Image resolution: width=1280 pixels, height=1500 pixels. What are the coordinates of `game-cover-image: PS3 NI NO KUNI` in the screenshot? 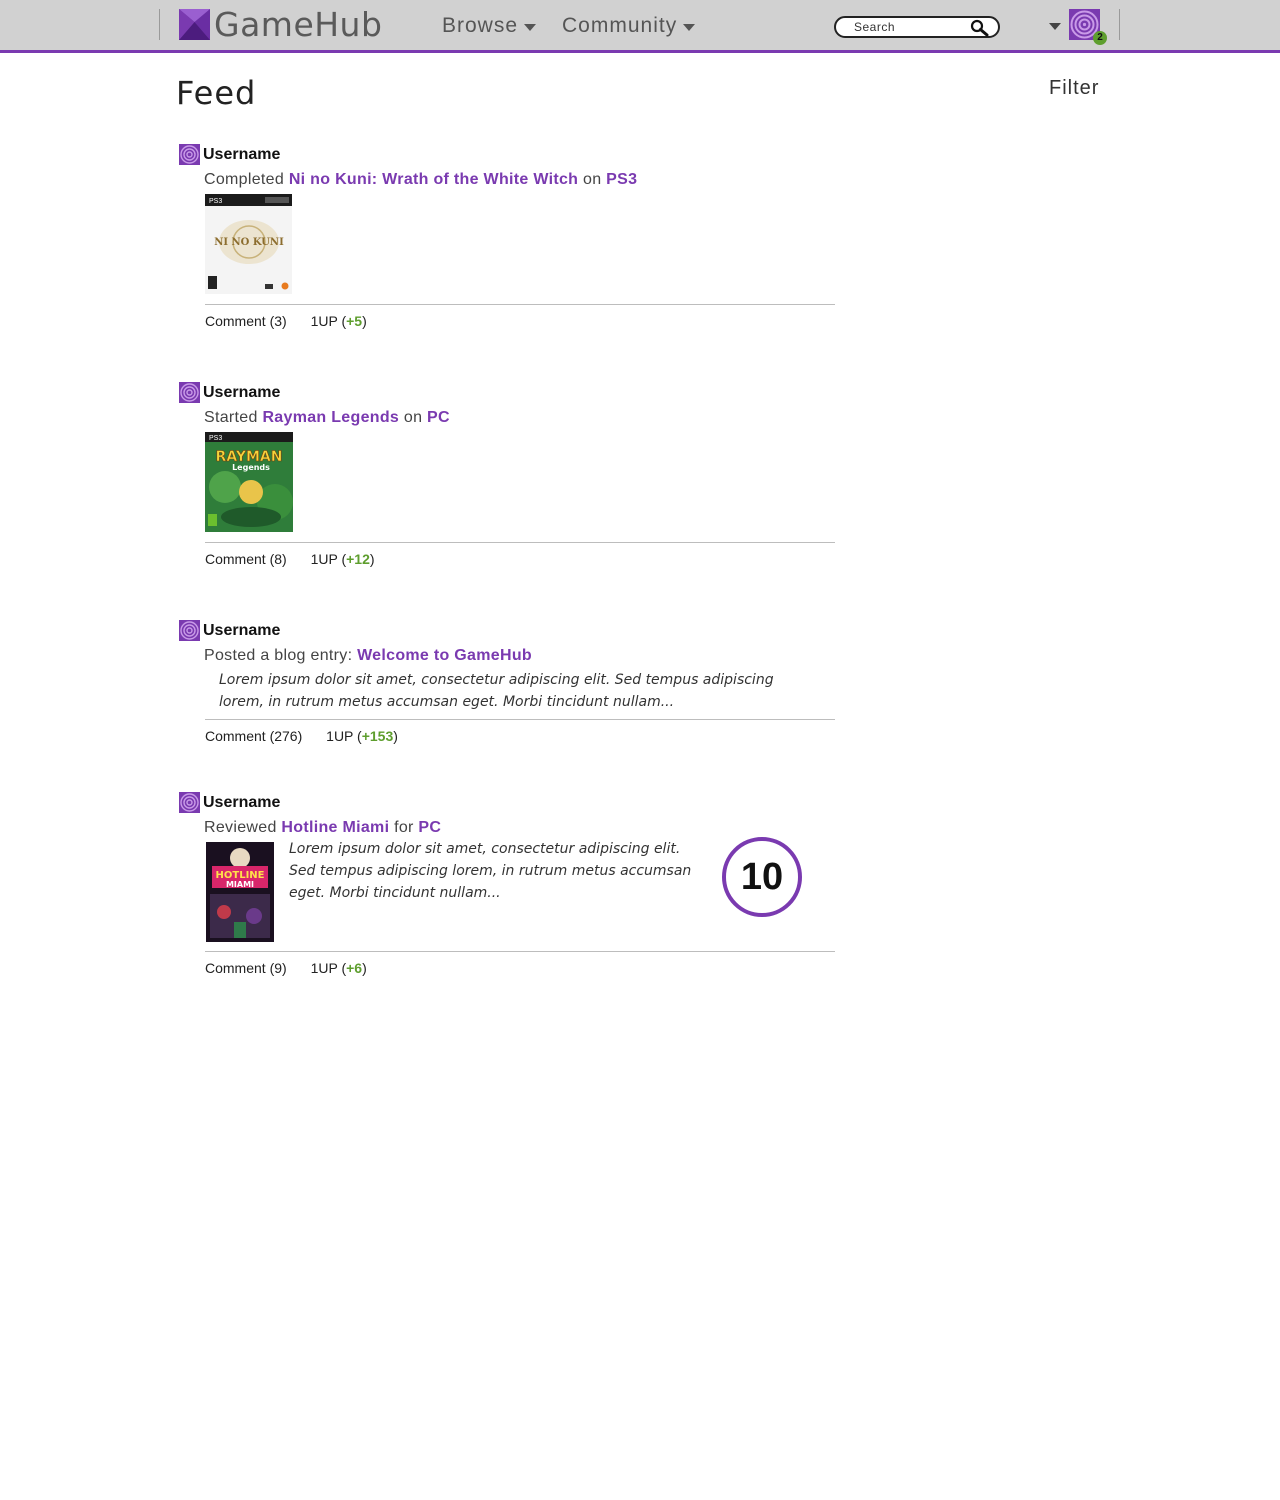 It's located at (248, 244).